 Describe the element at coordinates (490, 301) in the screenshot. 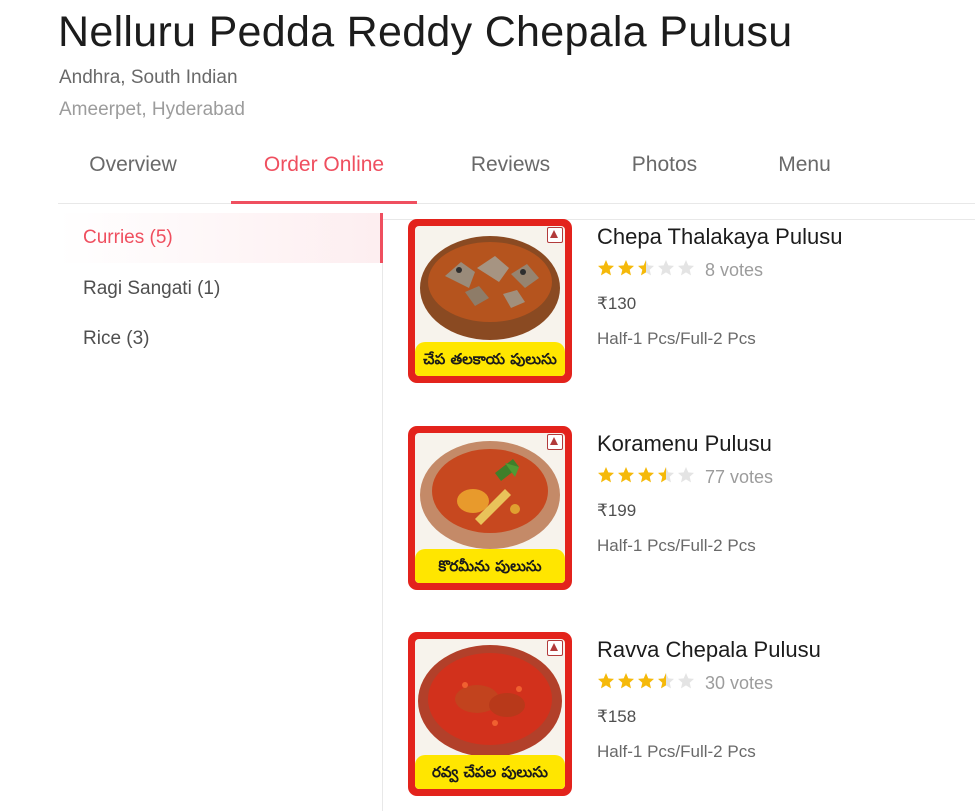

I see `dish-image: చేప తలకాయ పులుసు` at that location.